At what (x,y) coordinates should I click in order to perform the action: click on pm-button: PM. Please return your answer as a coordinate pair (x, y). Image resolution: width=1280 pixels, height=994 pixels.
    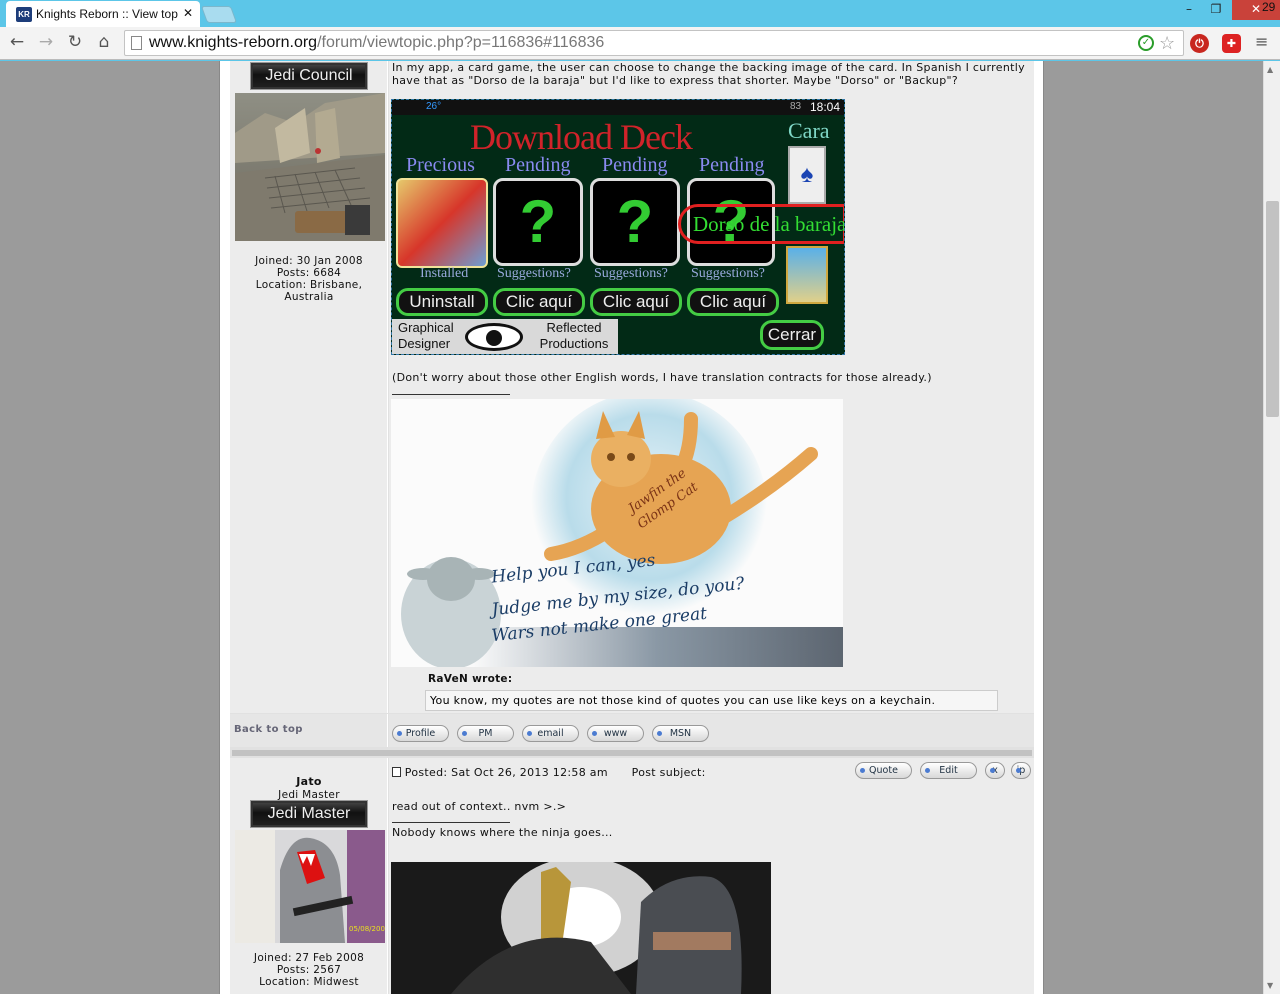
    Looking at the image, I should click on (485, 733).